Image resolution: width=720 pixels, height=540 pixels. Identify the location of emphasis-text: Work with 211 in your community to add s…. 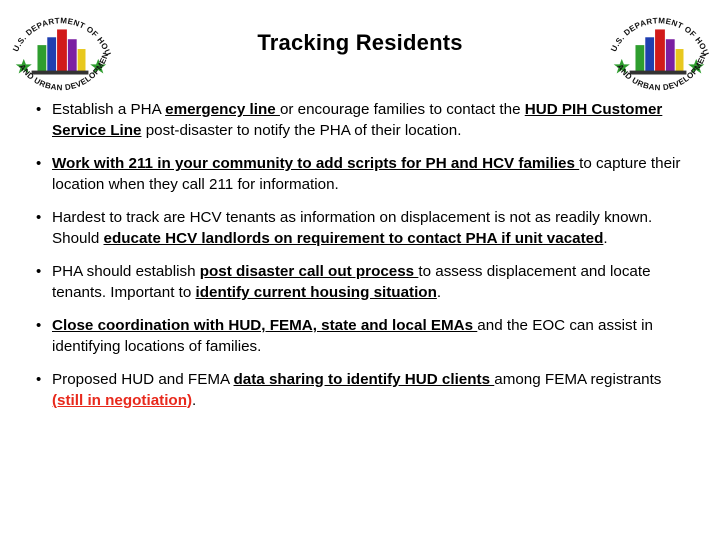
(316, 163).